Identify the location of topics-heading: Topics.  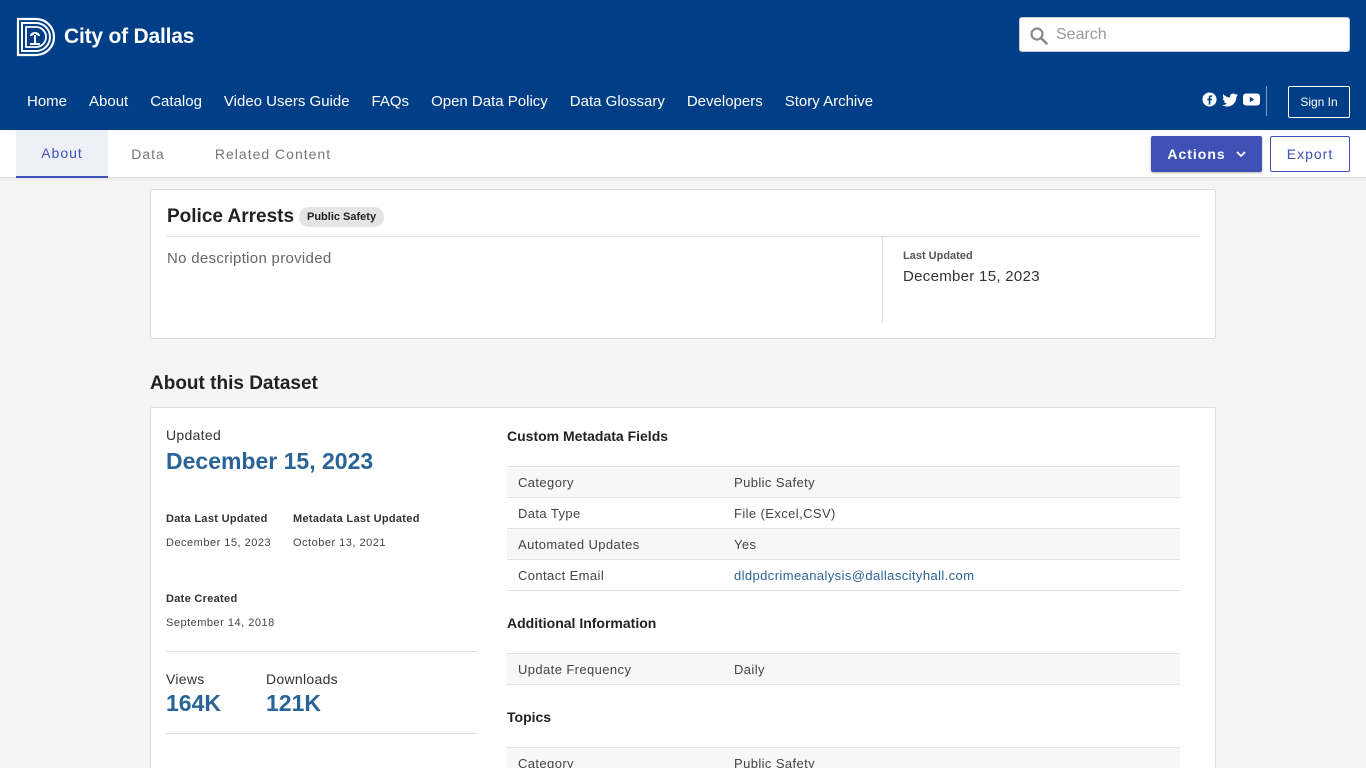
(529, 717).